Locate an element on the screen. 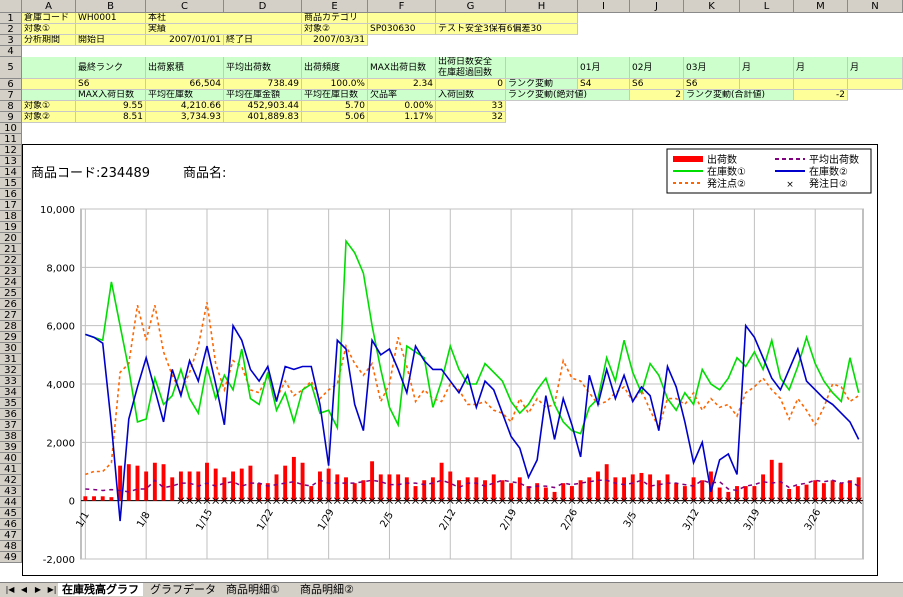  row-header-21: 21 is located at coordinates (11, 249).